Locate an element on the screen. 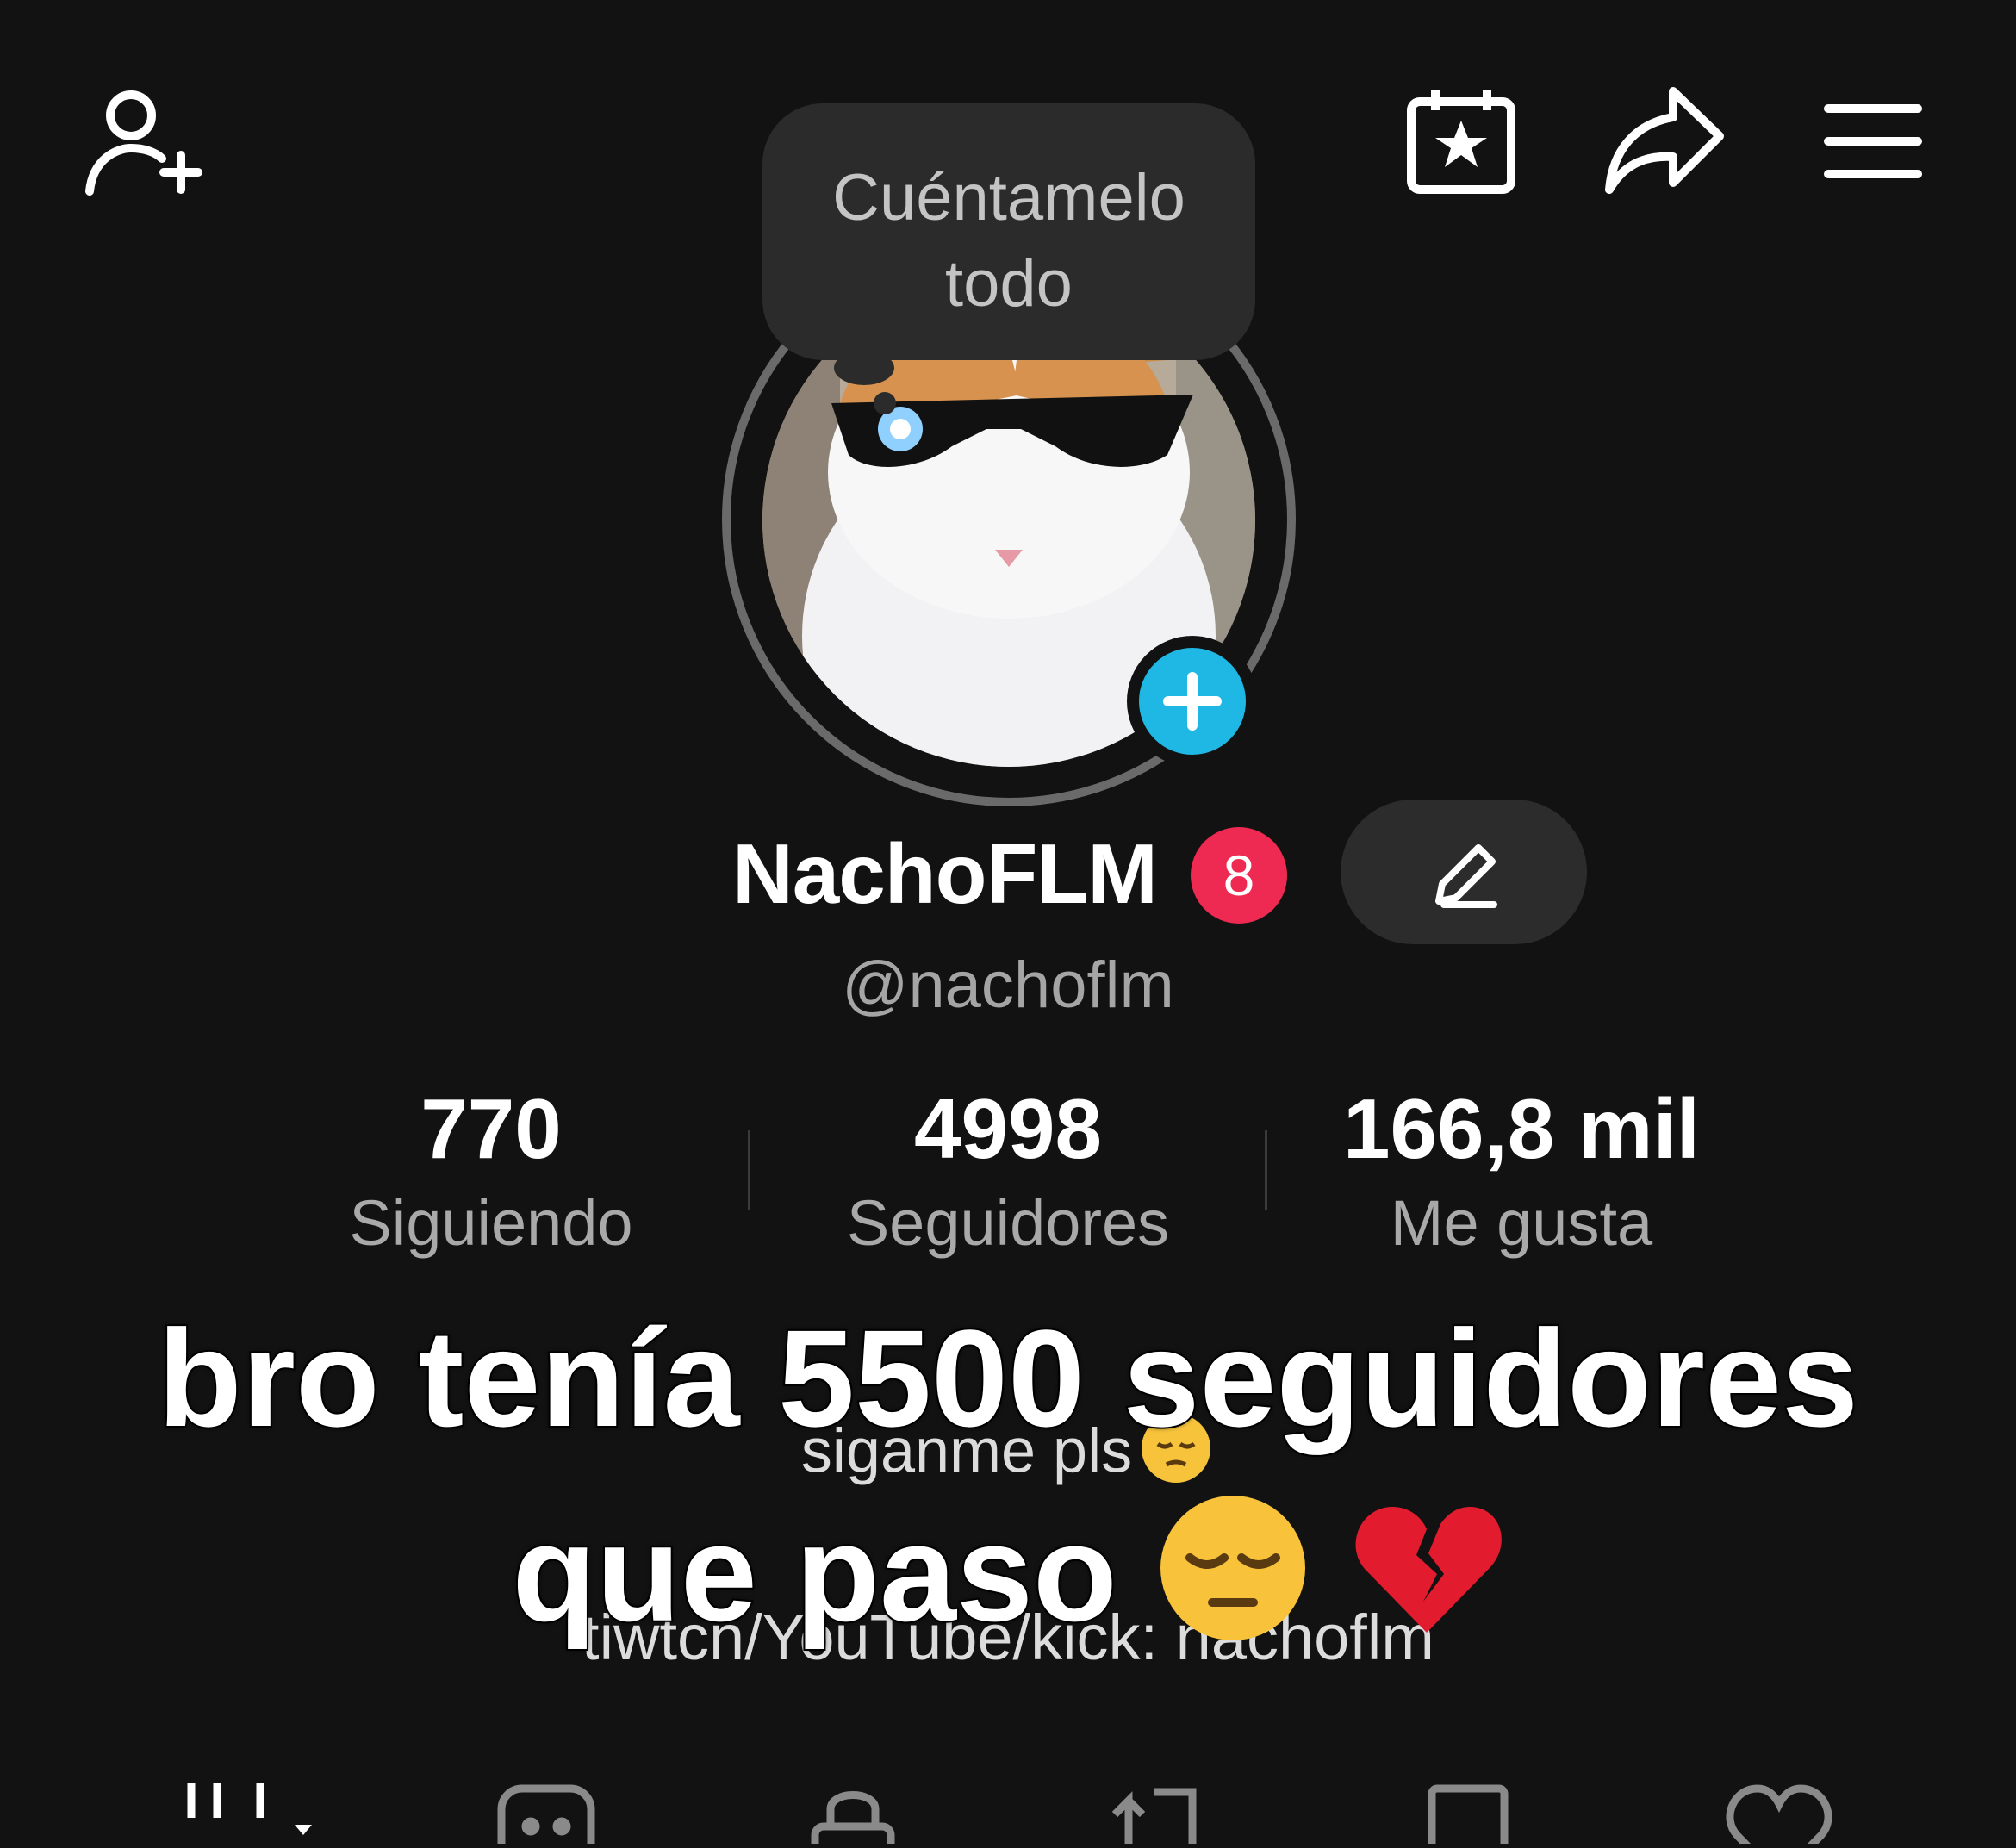  liked-heart-icon is located at coordinates (1779, 1816).